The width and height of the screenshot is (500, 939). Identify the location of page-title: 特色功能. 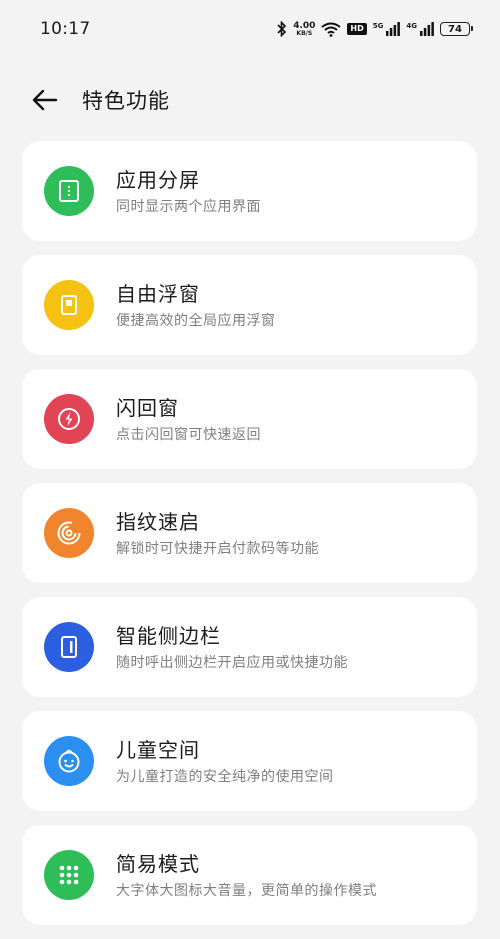
(126, 101).